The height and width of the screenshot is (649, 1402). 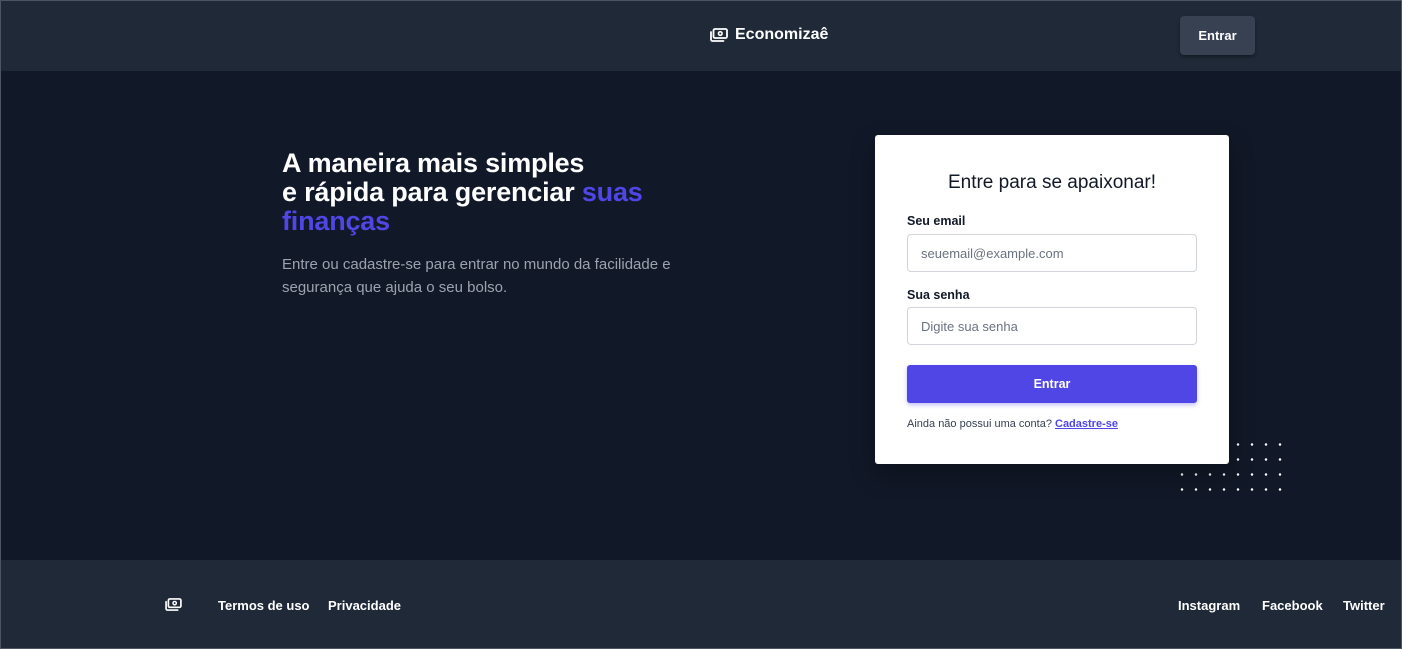 I want to click on password-label: Sua senha, so click(x=938, y=295).